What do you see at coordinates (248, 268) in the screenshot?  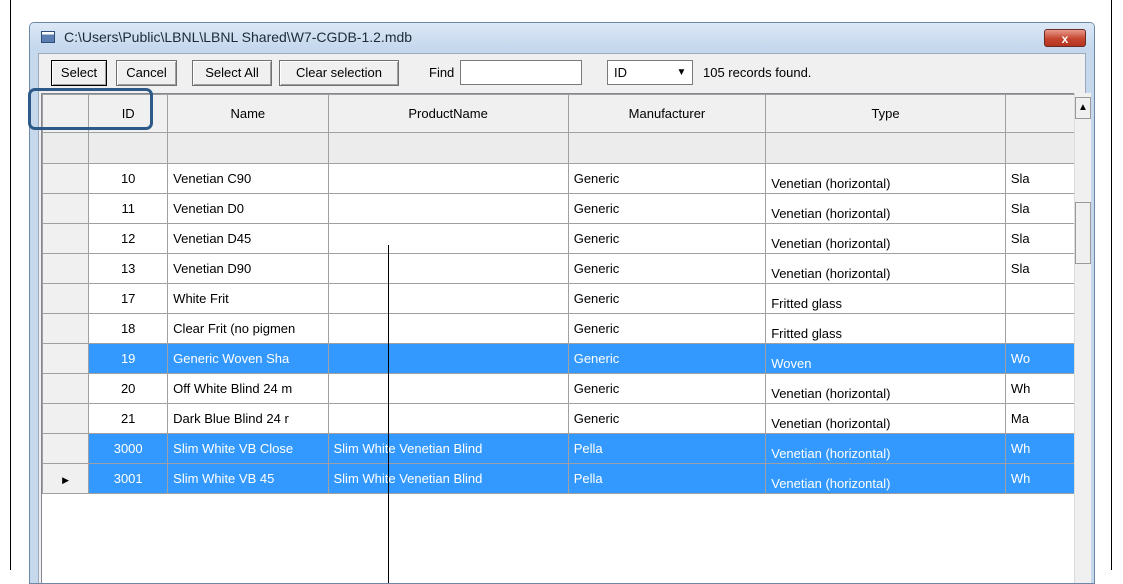 I see `cell-name: Venetian D90` at bounding box center [248, 268].